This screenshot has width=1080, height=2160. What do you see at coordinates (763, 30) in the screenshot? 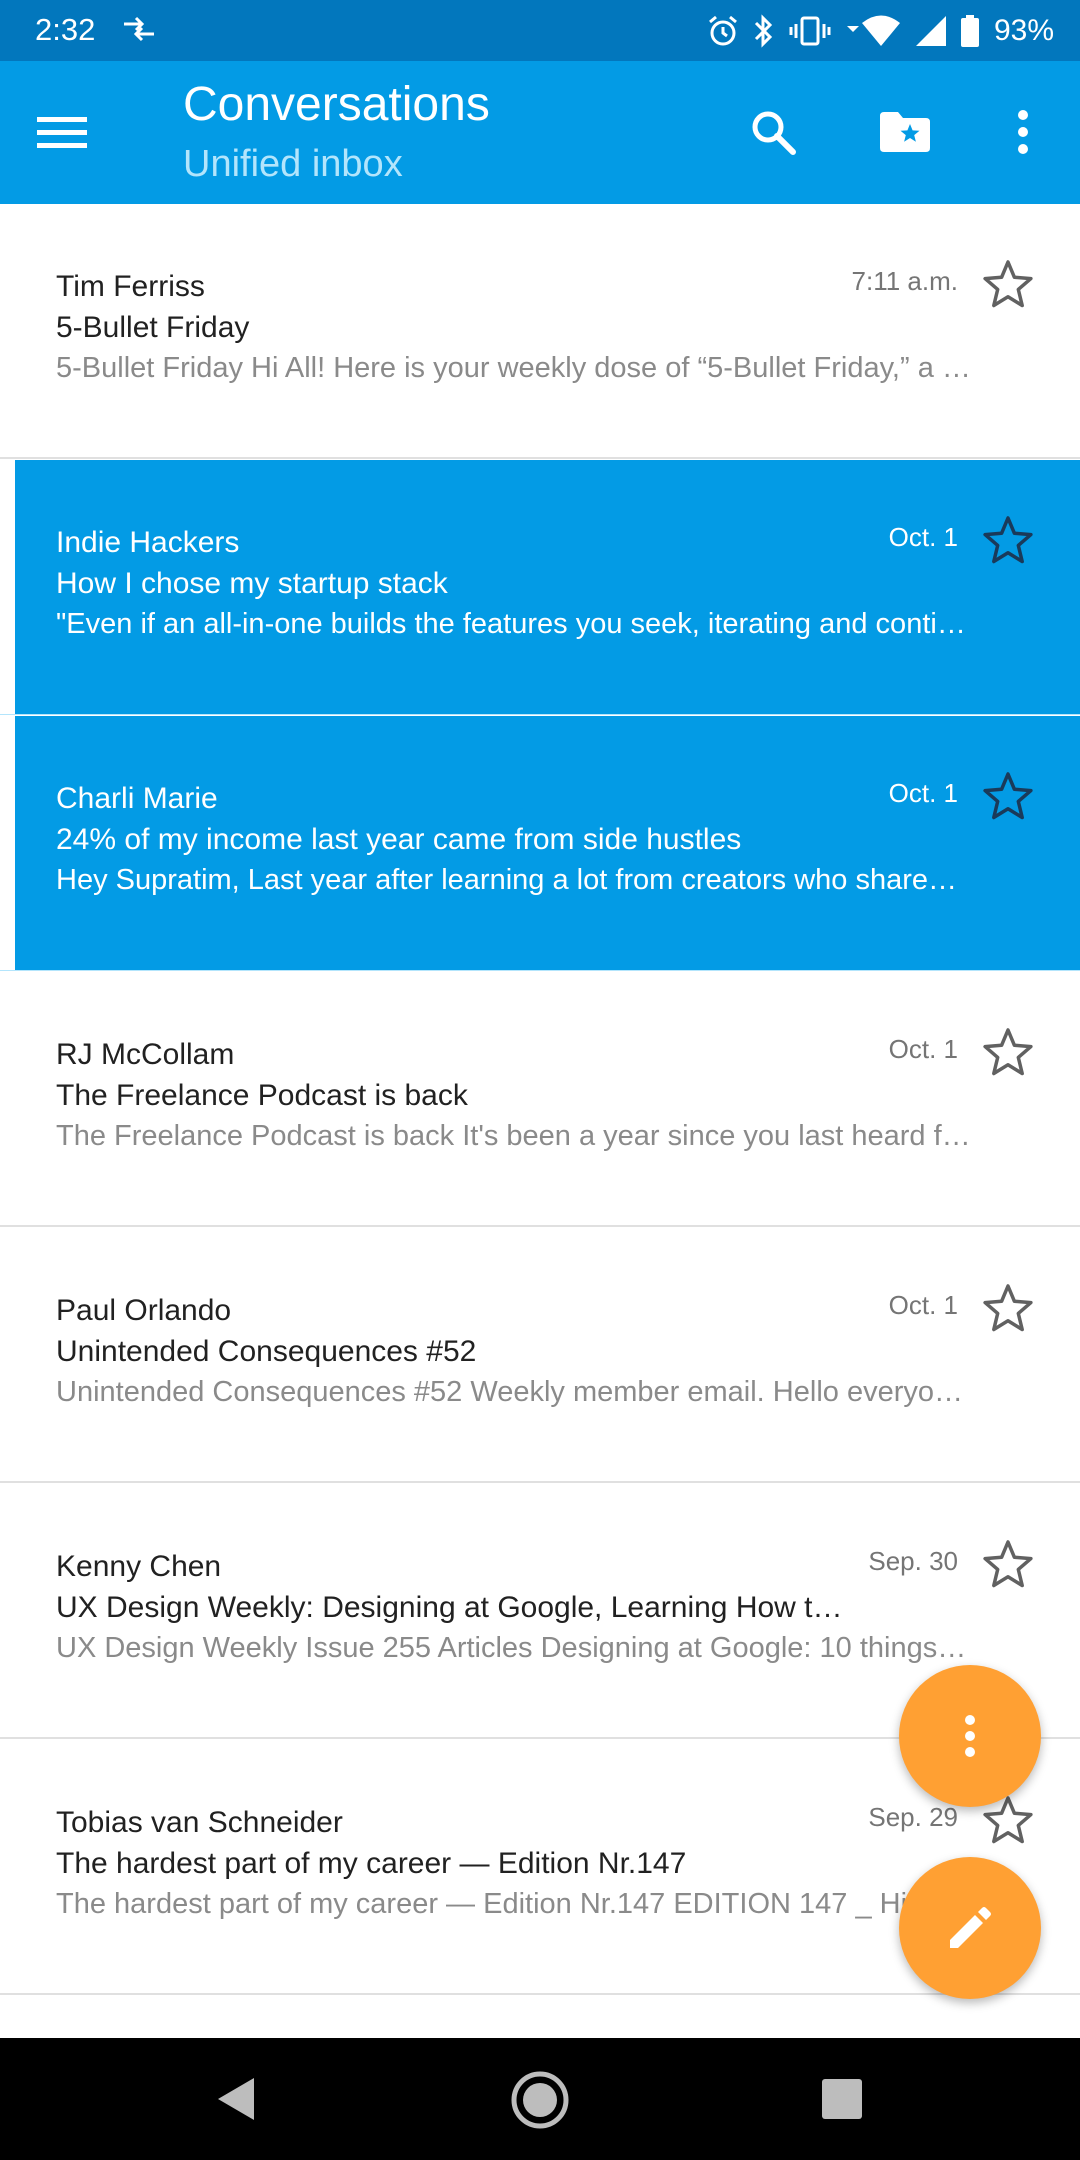
I see `bluetooth-icon` at bounding box center [763, 30].